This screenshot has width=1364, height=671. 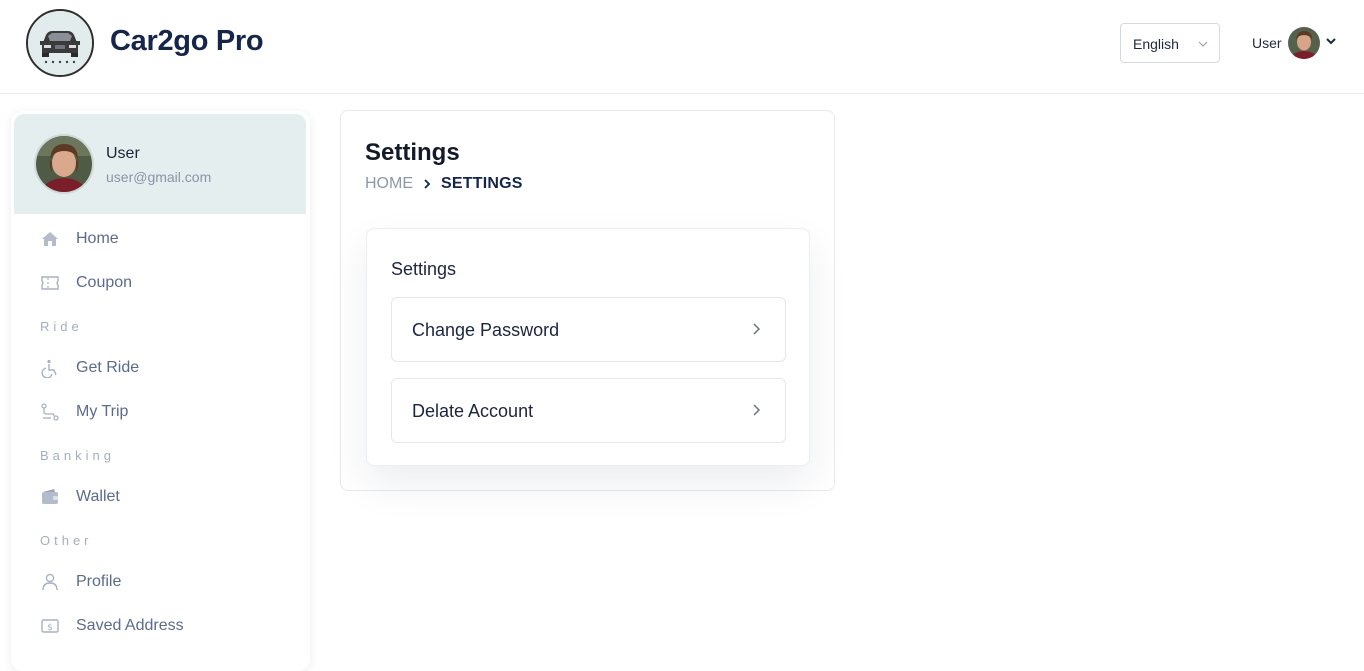 I want to click on sidebar-item-label: Home, so click(x=97, y=238).